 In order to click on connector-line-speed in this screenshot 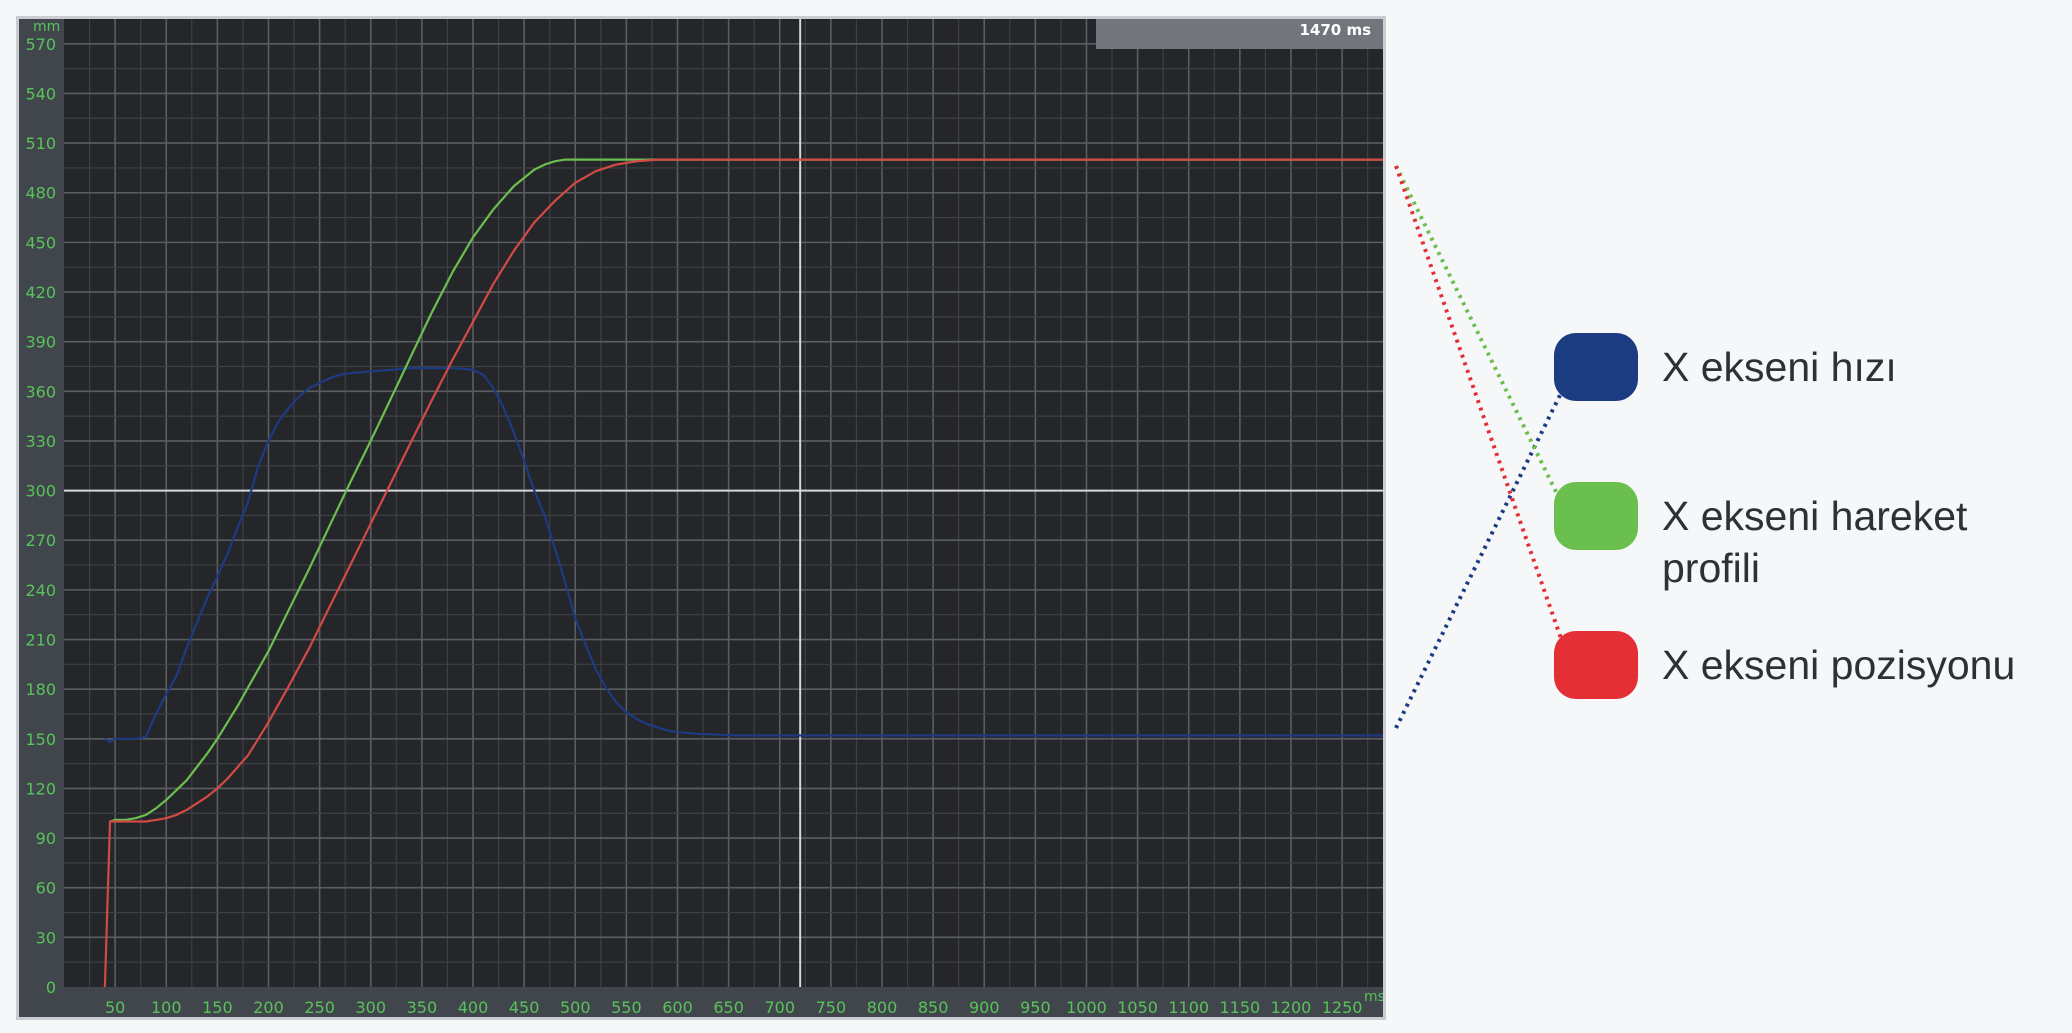, I will do `click(1480, 557)`.